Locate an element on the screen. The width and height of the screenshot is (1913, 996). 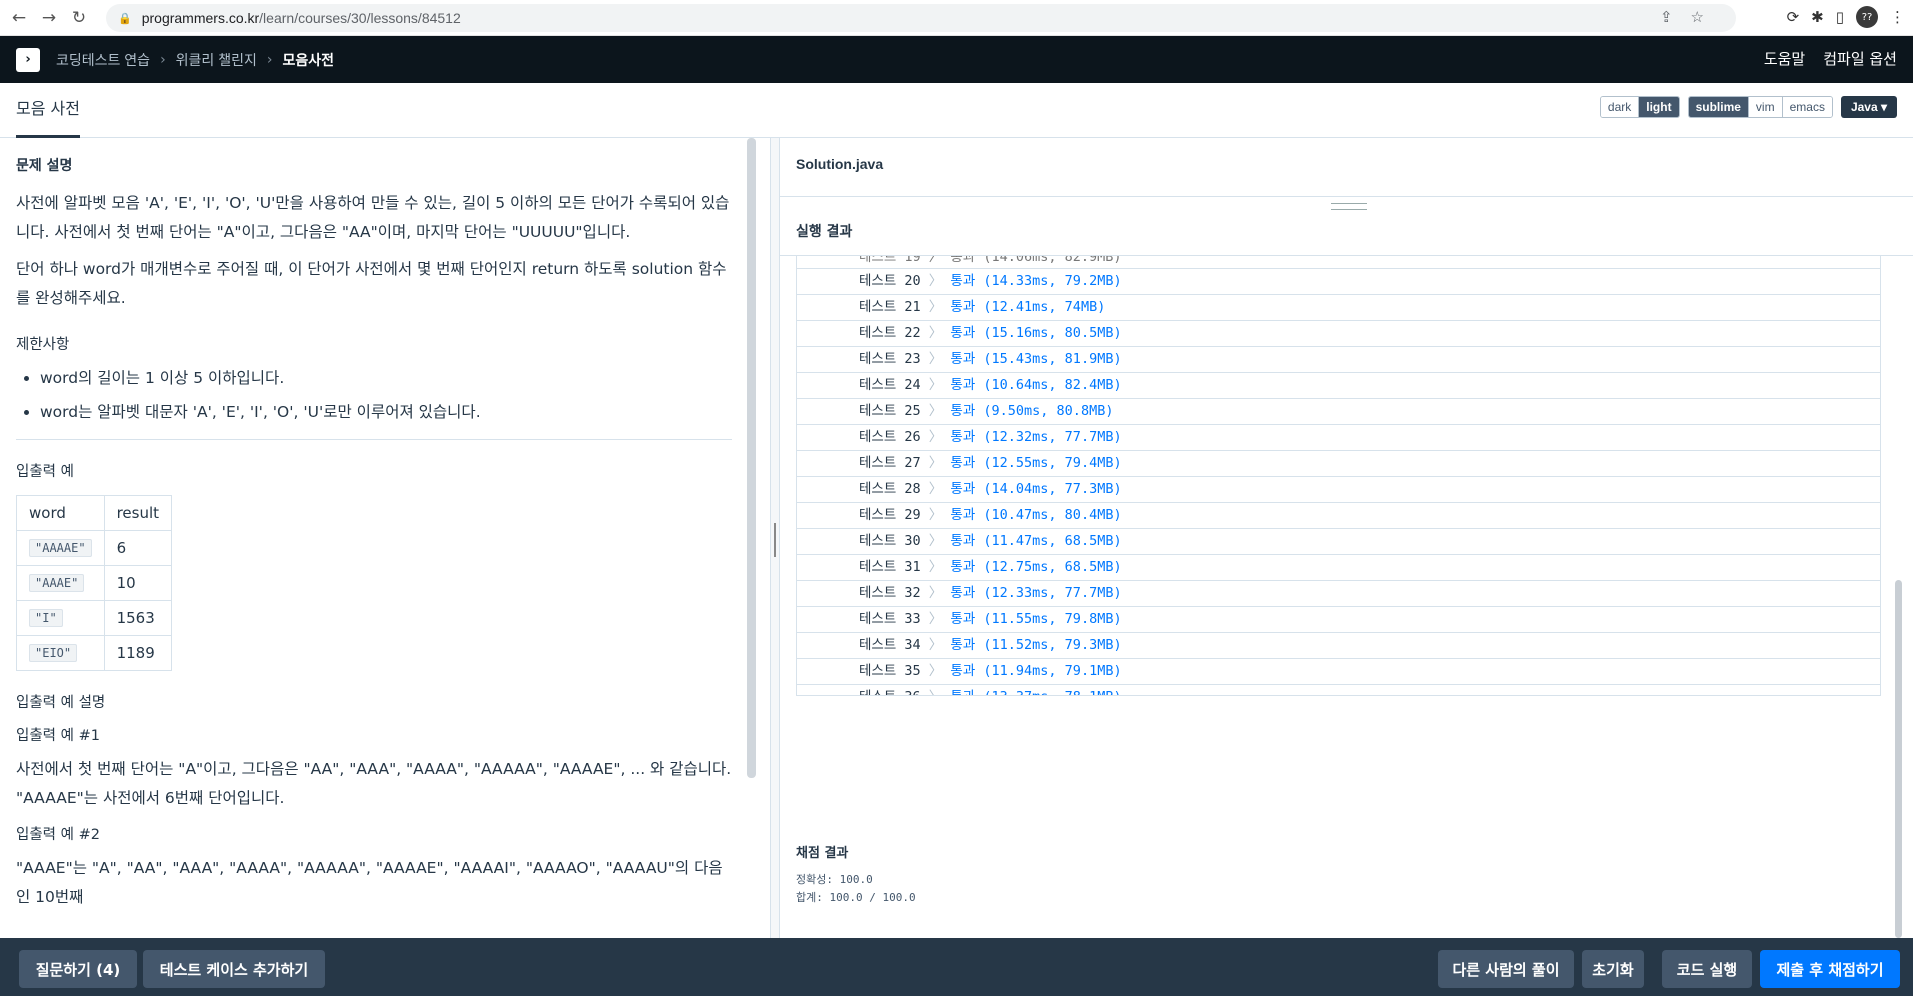
test-result-row: 테스트 36 〉 통과 (13.37ms, 78.1MB) is located at coordinates (1338, 690).